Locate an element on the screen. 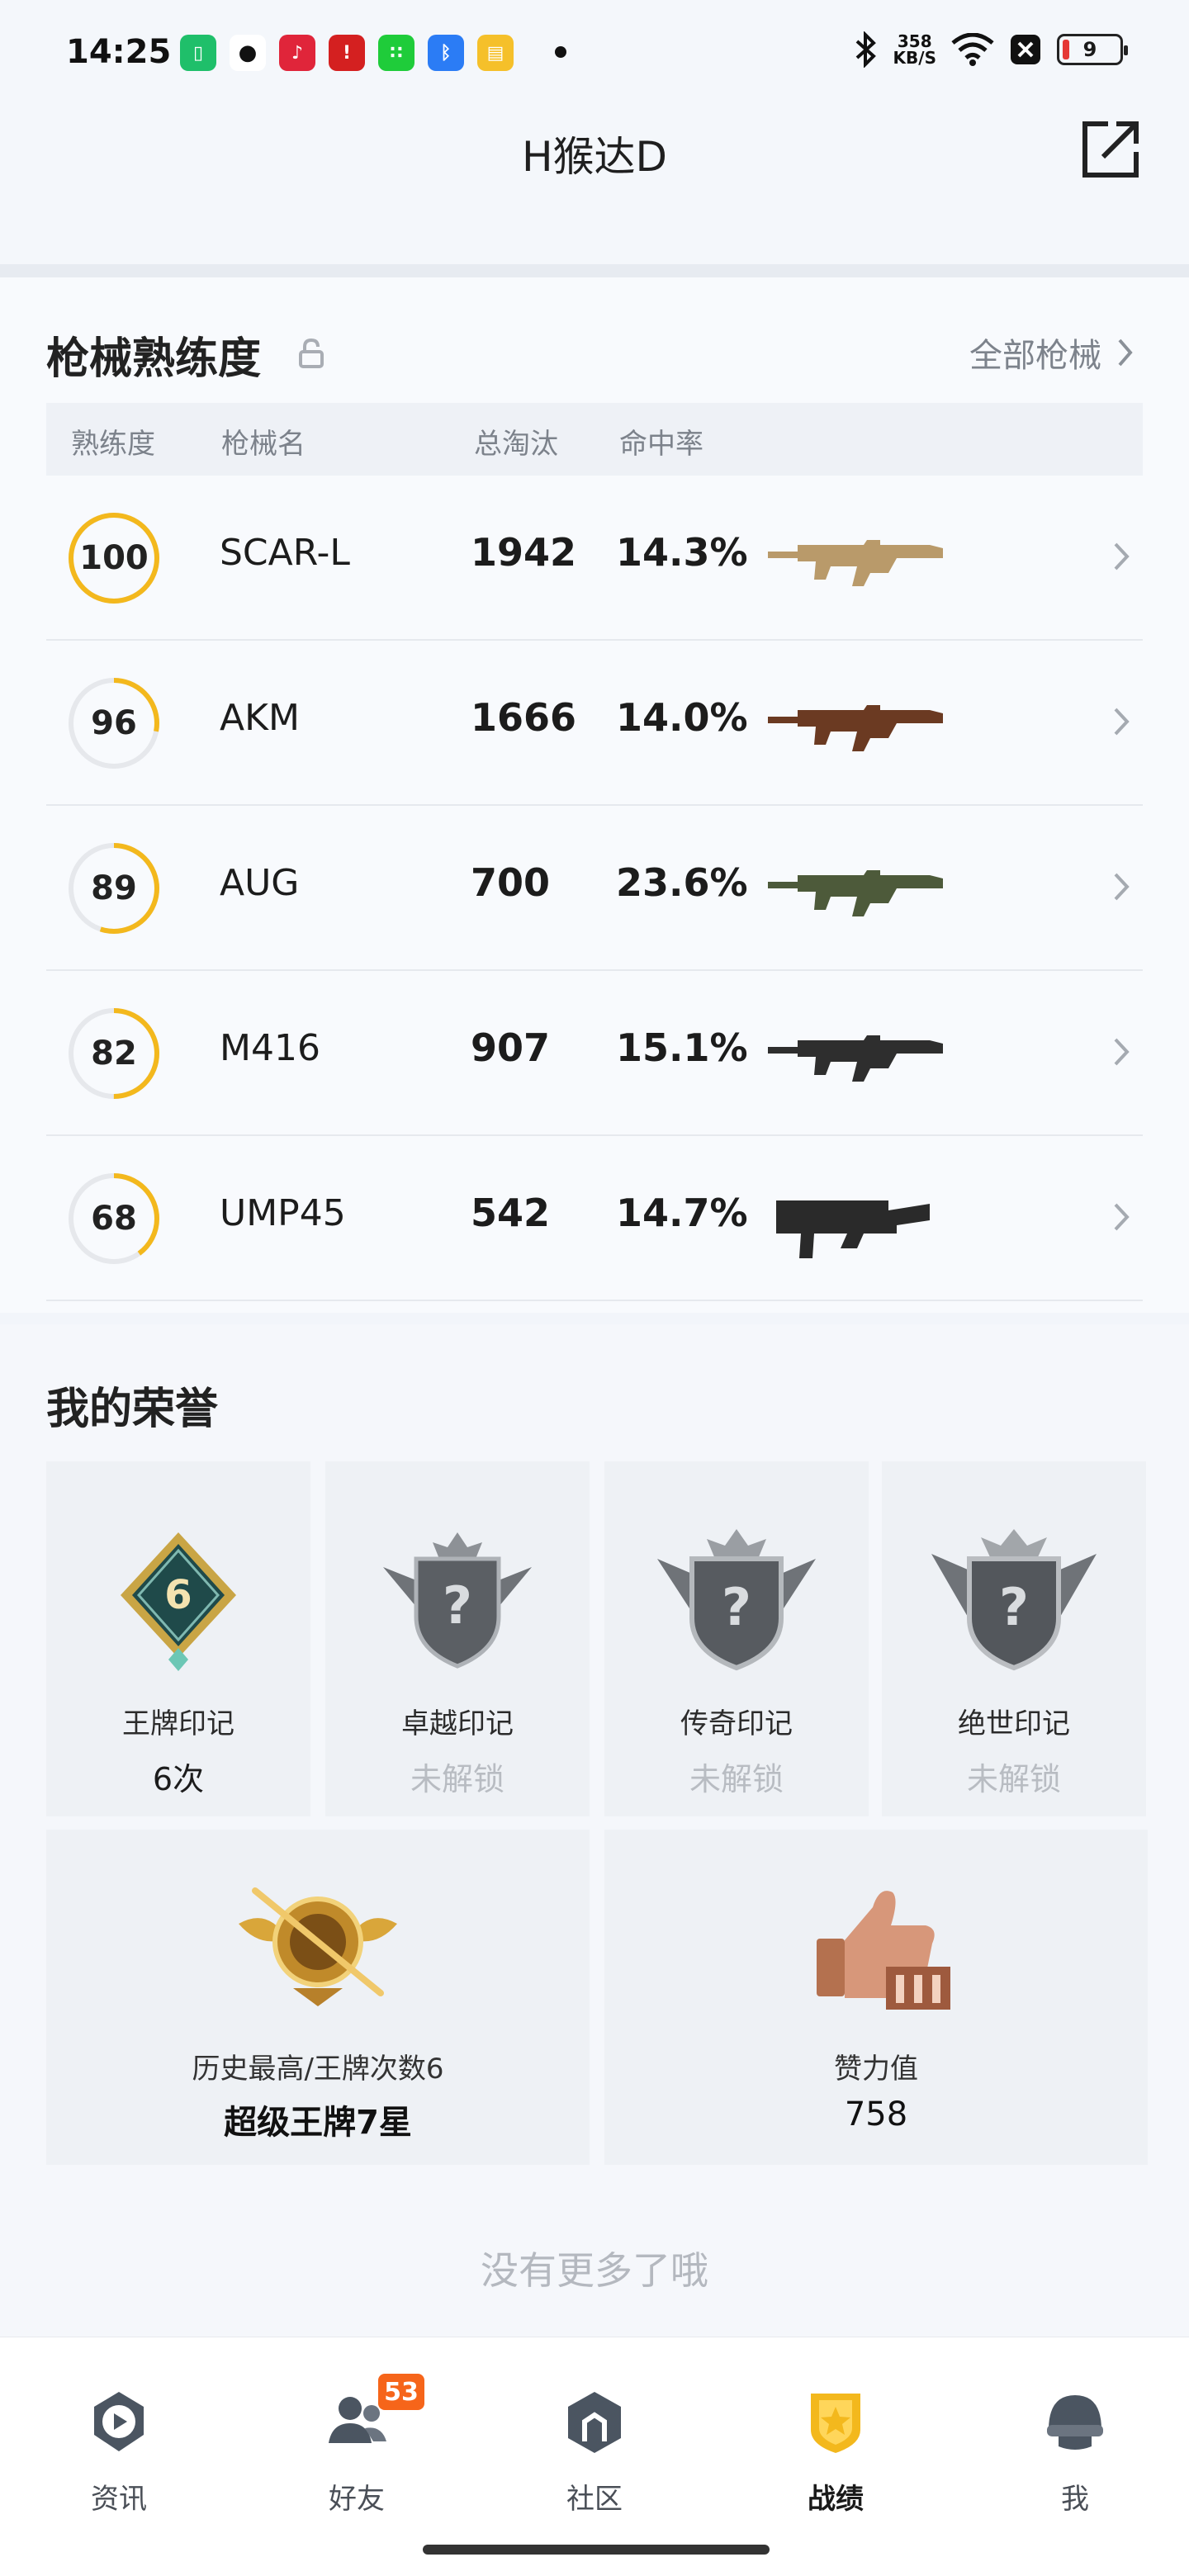 The image size is (1189, 2576). aug-rifle-image is located at coordinates (855, 893).